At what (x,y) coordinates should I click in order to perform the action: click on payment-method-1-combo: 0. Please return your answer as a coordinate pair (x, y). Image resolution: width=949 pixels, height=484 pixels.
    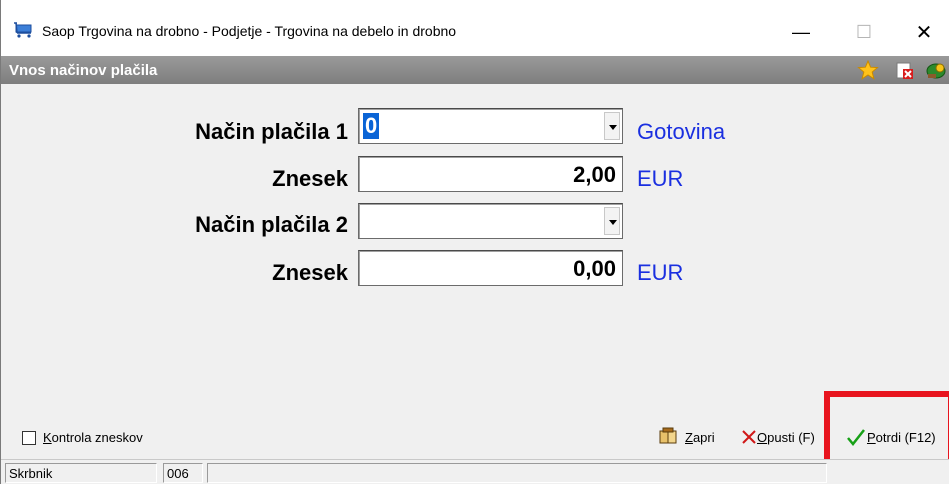
    Looking at the image, I should click on (490, 126).